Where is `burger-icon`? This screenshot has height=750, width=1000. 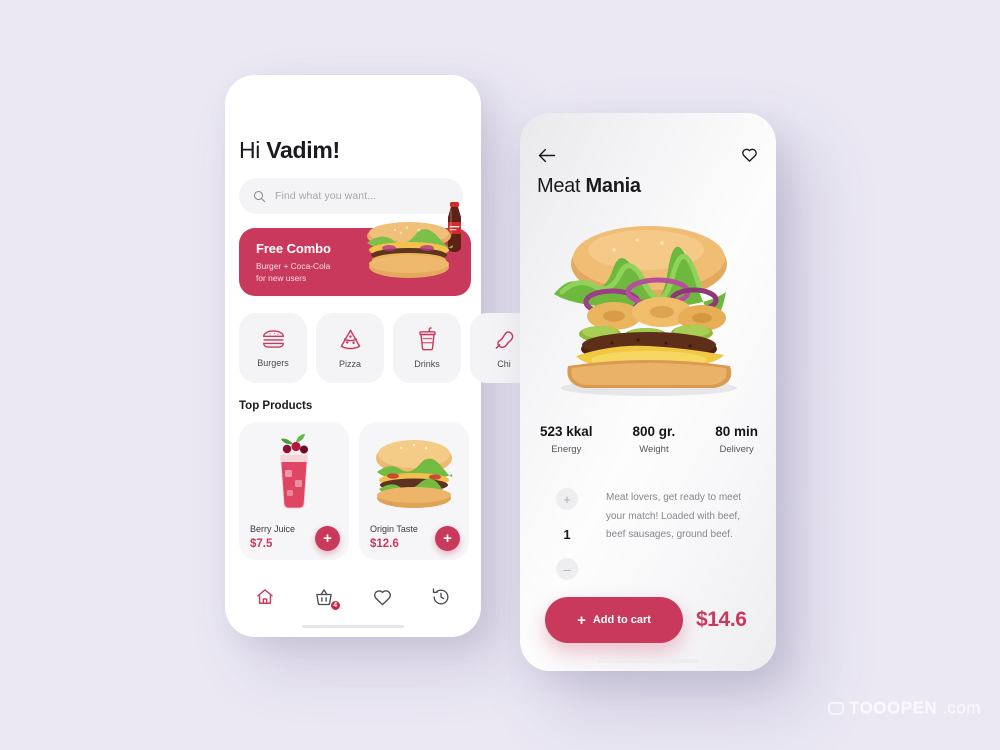
burger-icon is located at coordinates (273, 339).